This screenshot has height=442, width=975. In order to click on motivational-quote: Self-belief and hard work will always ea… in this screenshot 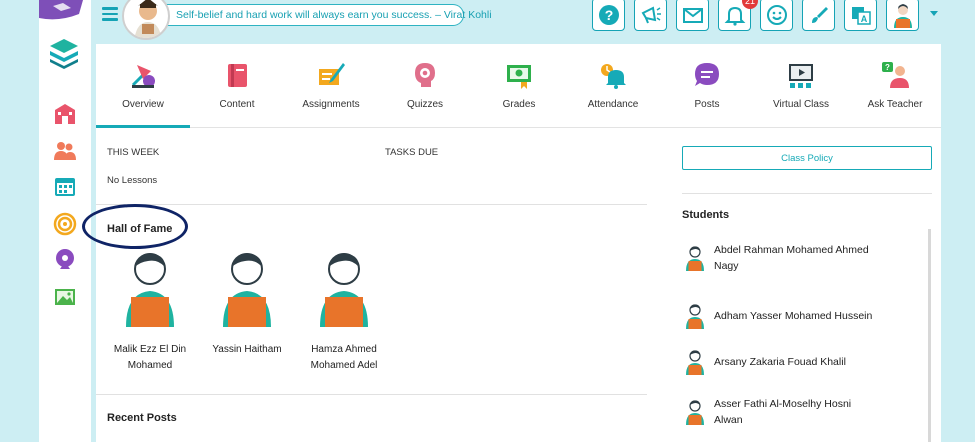, I will do `click(329, 15)`.